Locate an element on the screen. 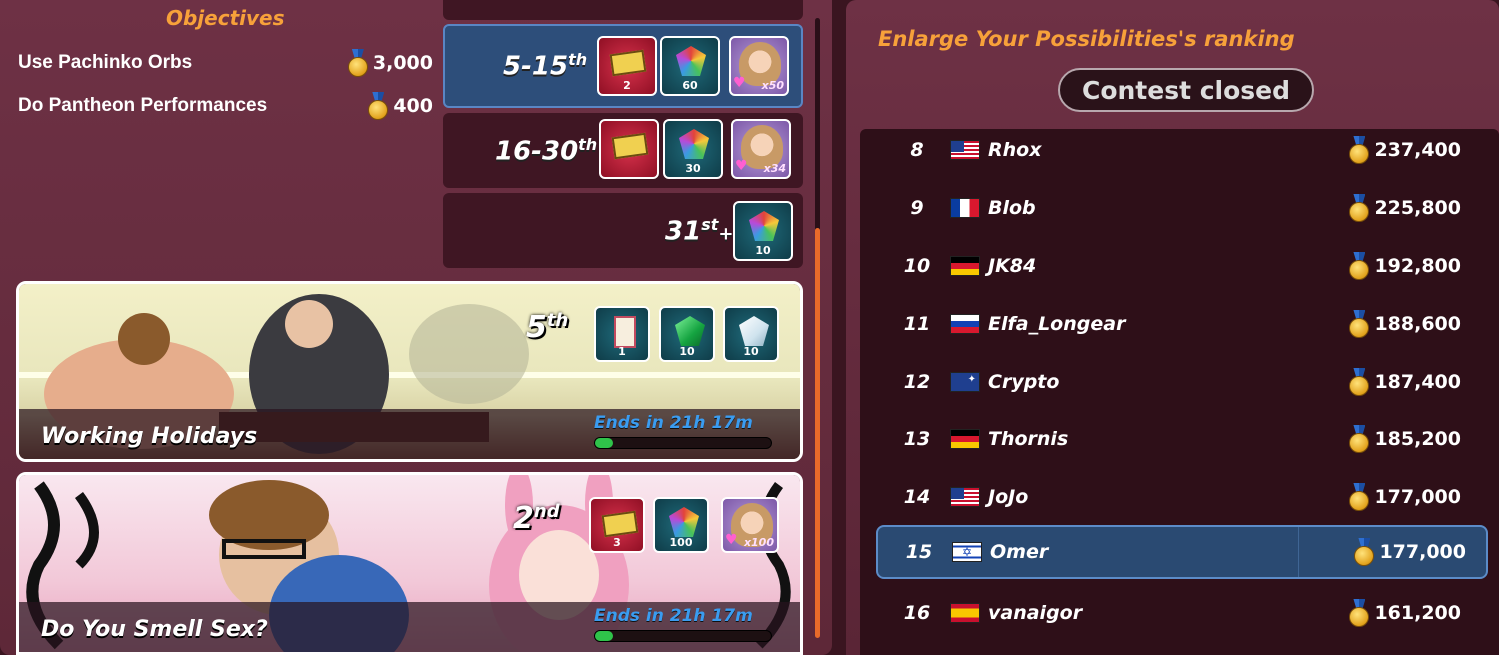 The image size is (1499, 655). rank-number: 10 is located at coordinates (917, 266).